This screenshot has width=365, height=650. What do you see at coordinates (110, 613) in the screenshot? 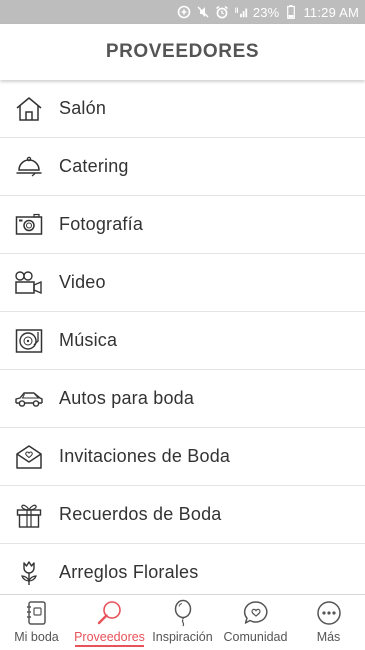
I see `magnifier-icon` at bounding box center [110, 613].